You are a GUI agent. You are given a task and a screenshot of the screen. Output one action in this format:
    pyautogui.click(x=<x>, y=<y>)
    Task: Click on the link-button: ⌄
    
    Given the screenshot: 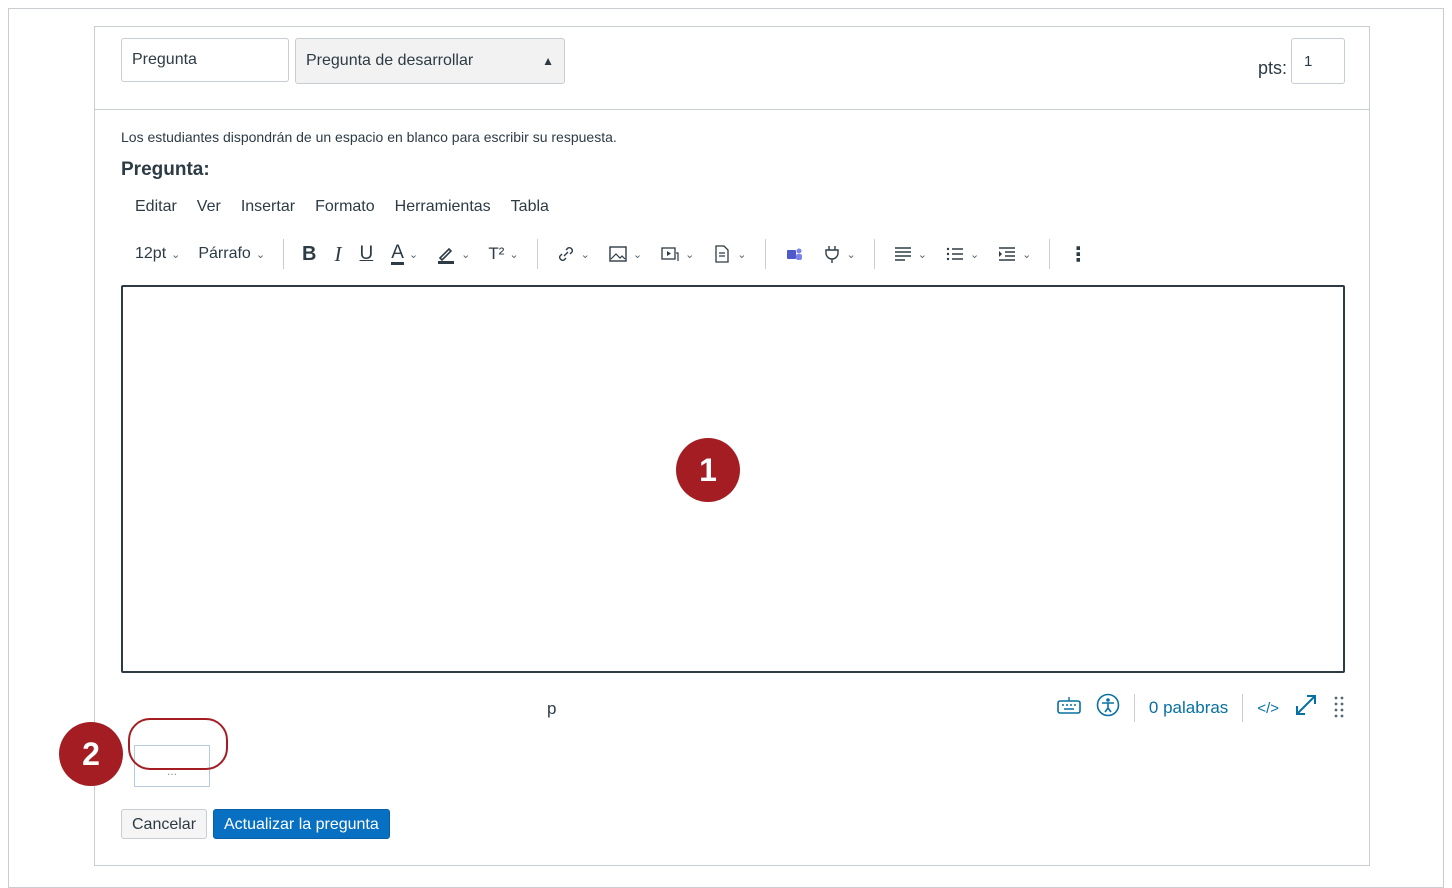 What is the action you would take?
    pyautogui.click(x=573, y=254)
    